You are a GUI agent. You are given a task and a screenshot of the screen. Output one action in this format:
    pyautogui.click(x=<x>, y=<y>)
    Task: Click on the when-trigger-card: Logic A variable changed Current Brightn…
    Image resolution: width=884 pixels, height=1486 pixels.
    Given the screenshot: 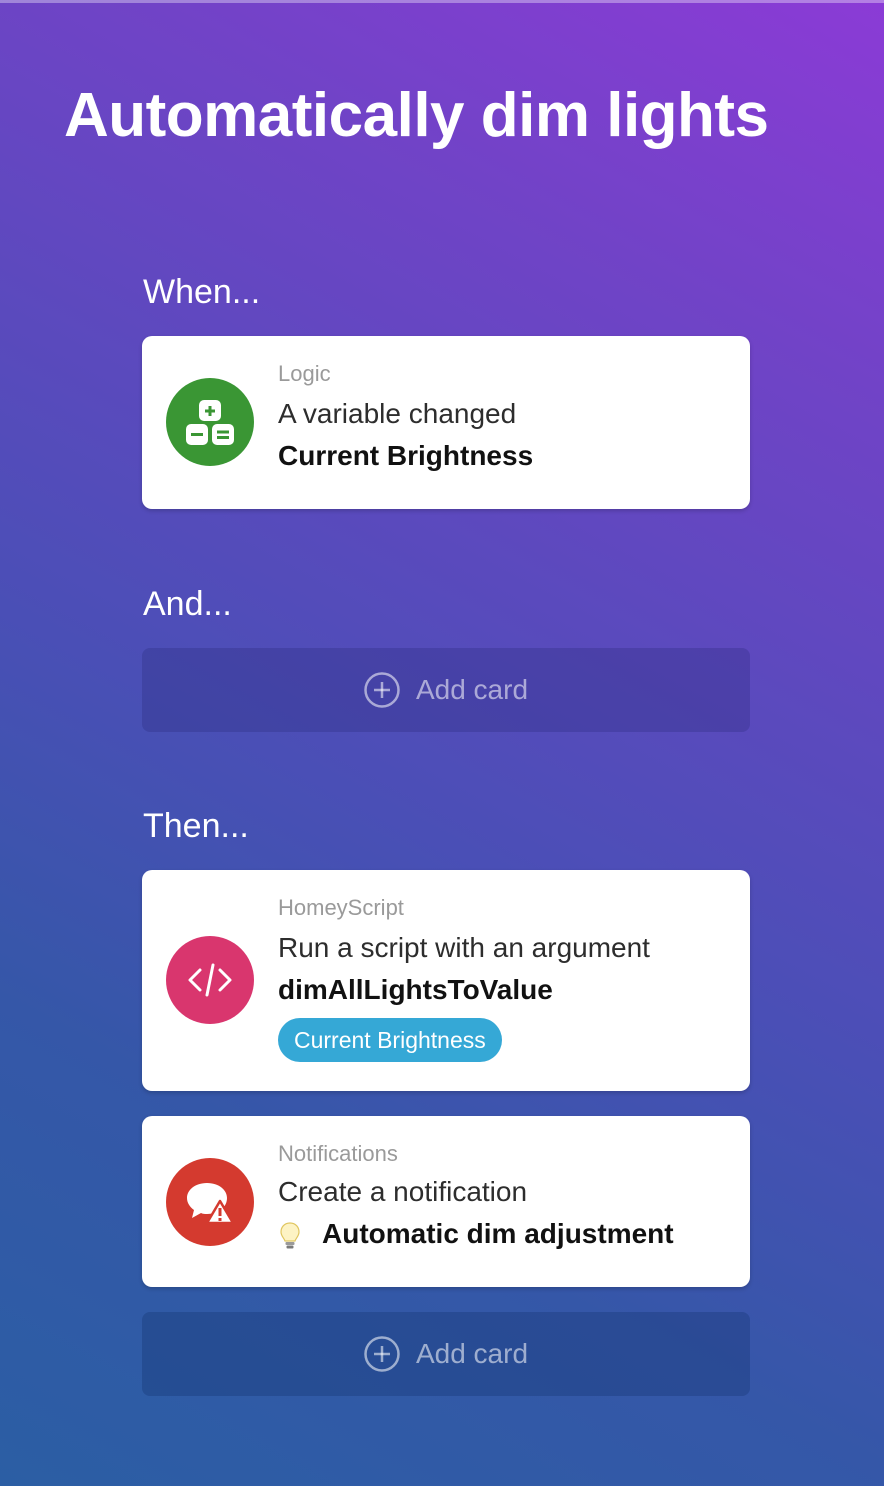 What is the action you would take?
    pyautogui.click(x=446, y=422)
    